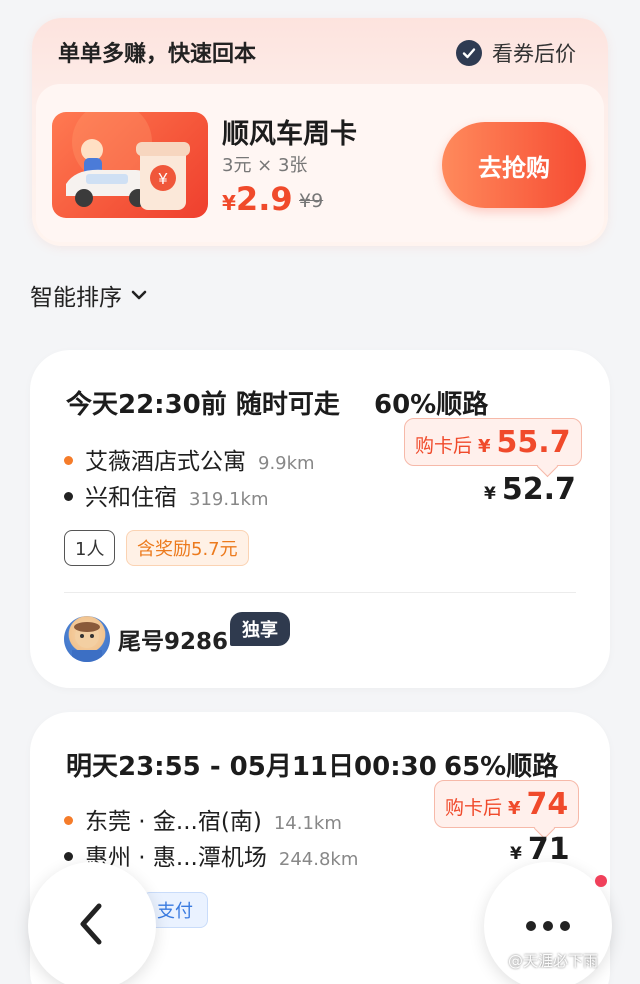 Image resolution: width=640 pixels, height=984 pixels. What do you see at coordinates (501, 767) in the screenshot?
I see `match-rate: 65%顺路` at bounding box center [501, 767].